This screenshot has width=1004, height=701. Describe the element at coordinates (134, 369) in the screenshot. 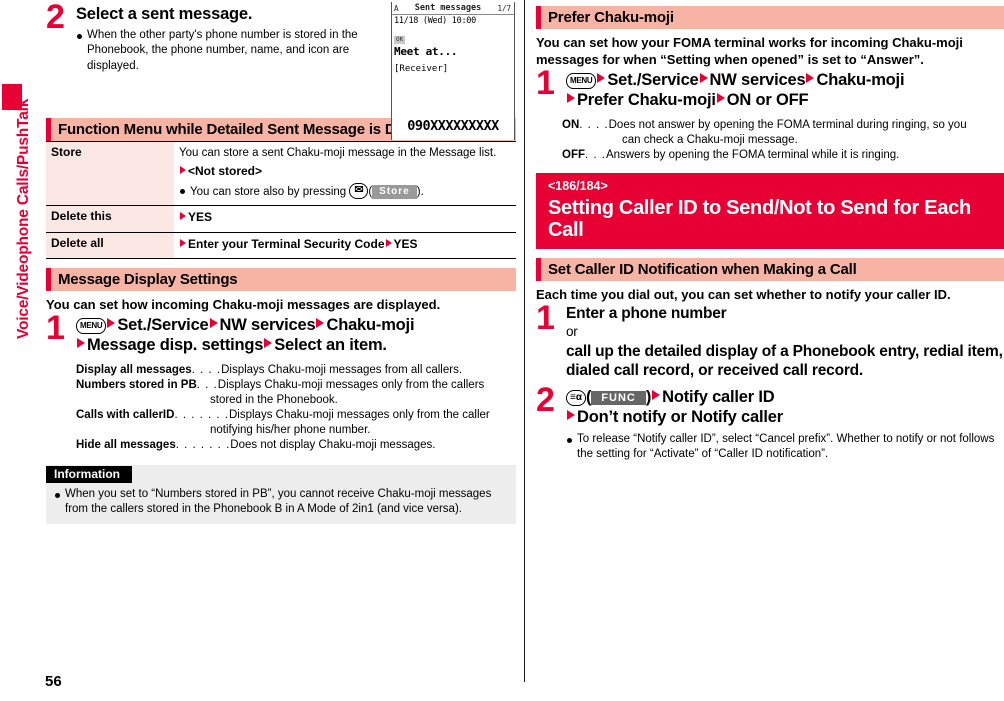

I see `option-term: Display all messages` at that location.